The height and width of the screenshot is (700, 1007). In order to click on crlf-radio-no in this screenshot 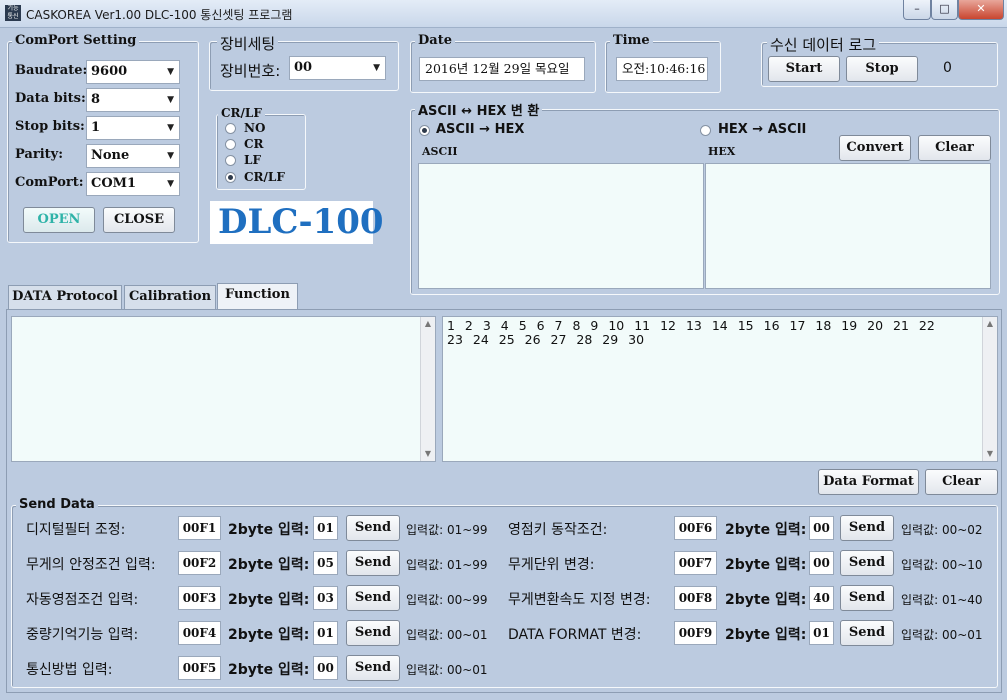, I will do `click(230, 128)`.